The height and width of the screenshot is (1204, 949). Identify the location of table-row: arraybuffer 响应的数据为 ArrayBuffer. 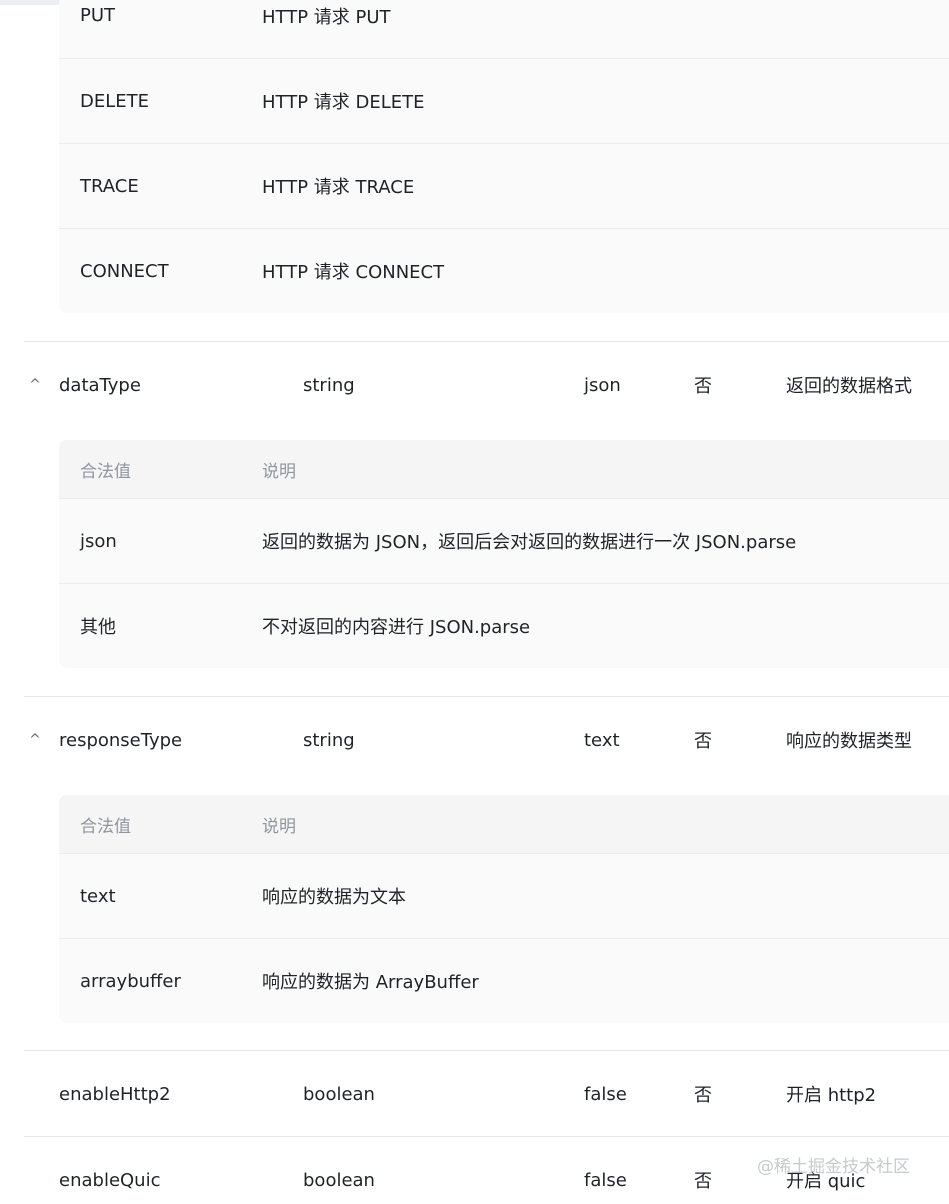
(504, 980).